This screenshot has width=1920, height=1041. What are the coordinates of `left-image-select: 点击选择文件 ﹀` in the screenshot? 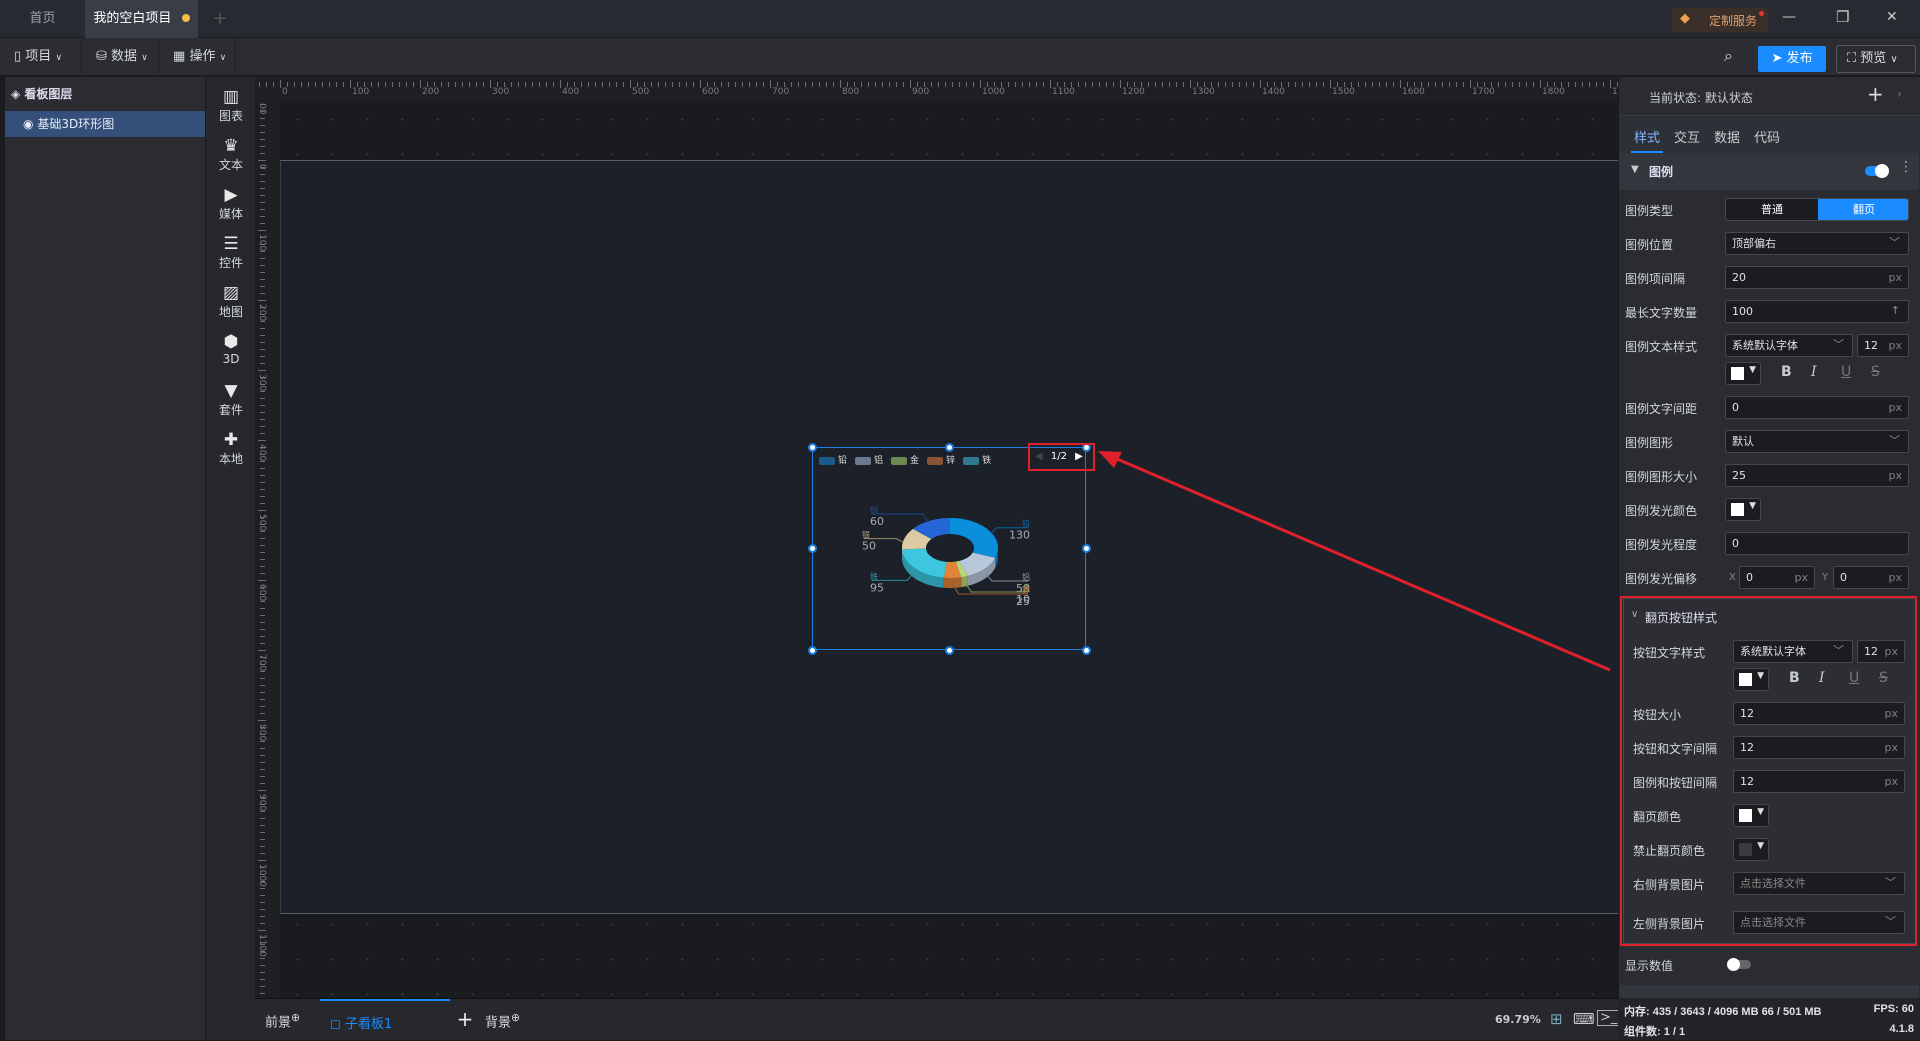 It's located at (1819, 922).